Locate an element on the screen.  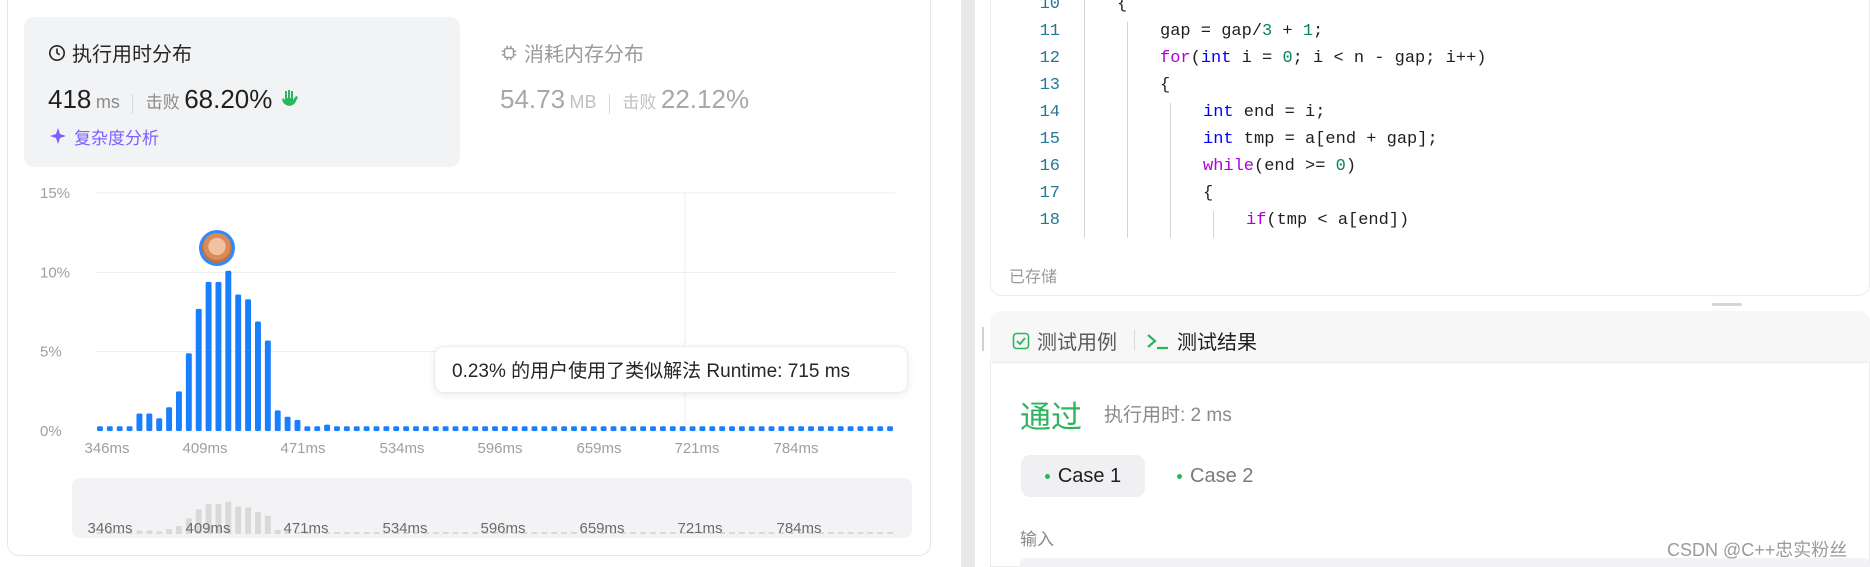
range-mini-chart: 346ms 409ms 471ms 534ms 596ms 659ms 721ms 784ms is located at coordinates (460, 508).